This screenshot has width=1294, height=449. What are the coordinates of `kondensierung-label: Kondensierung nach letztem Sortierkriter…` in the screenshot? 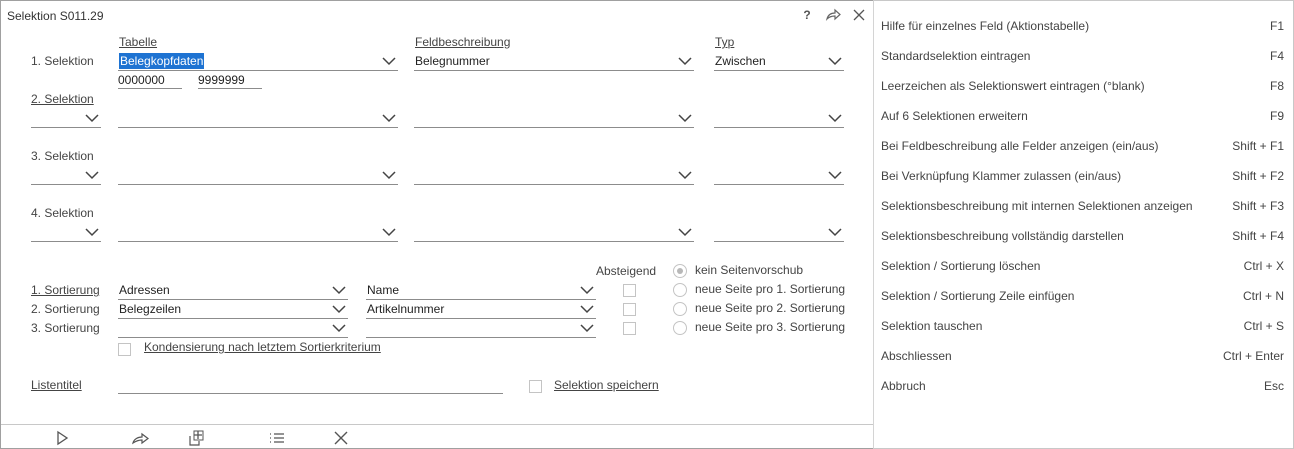 It's located at (262, 347).